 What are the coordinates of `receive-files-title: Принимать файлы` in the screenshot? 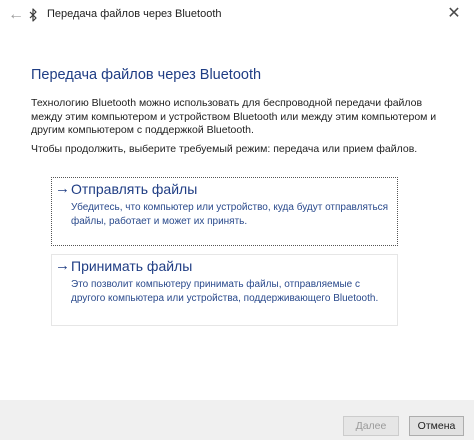 It's located at (132, 266).